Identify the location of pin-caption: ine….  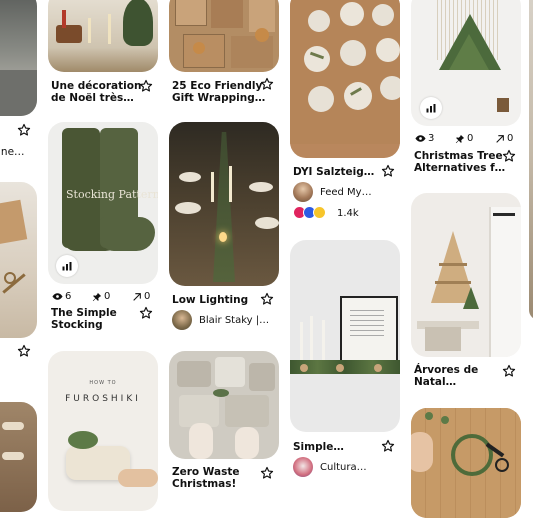
(12, 152).